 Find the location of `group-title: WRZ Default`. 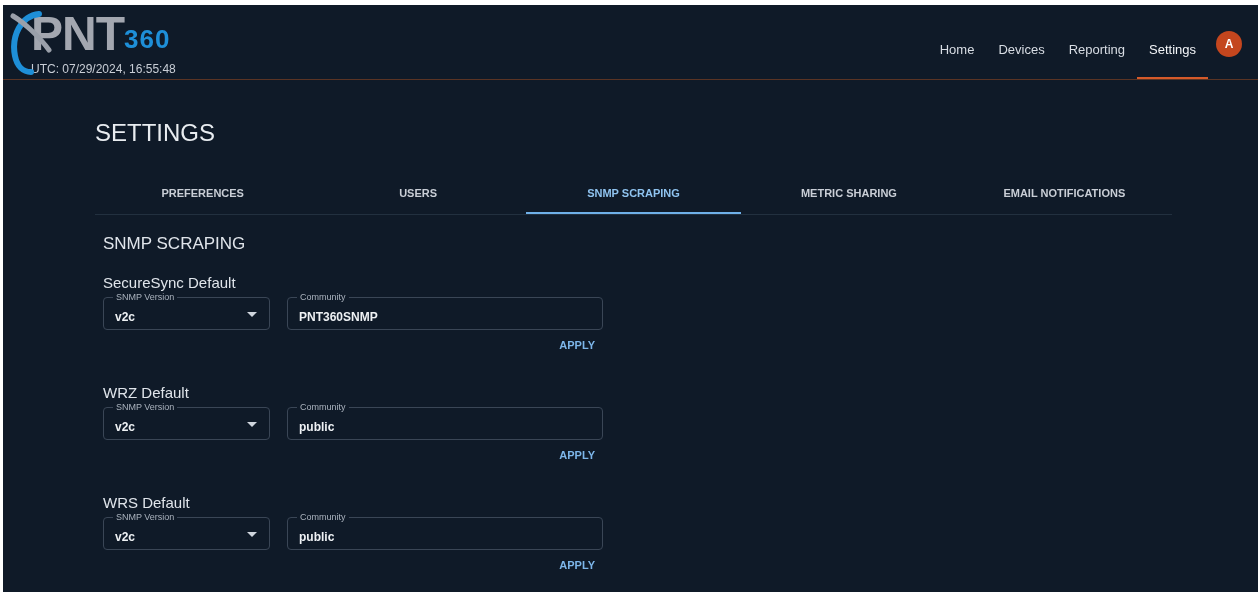

group-title: WRZ Default is located at coordinates (146, 393).